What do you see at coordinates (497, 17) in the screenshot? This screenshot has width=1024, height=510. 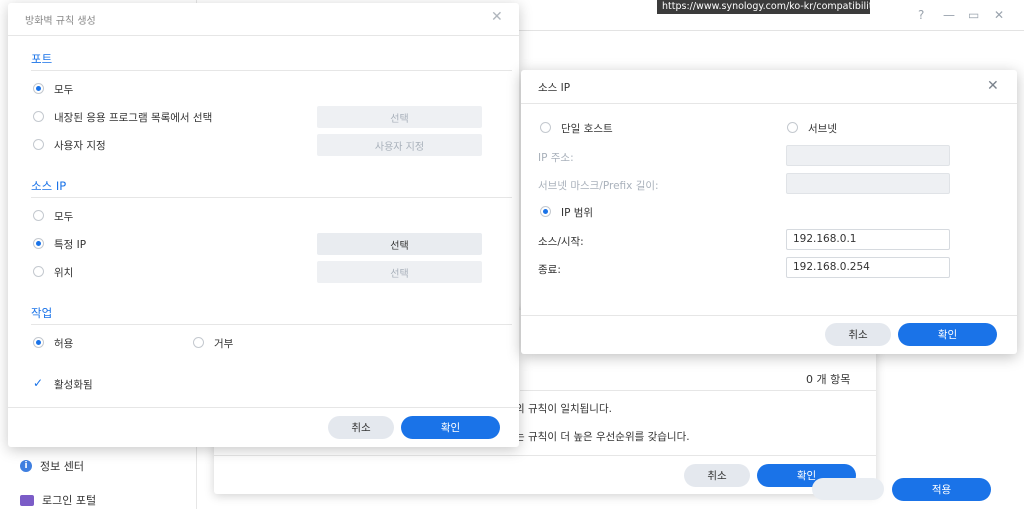 I see `firewall-dialog-close-icon: ✕` at bounding box center [497, 17].